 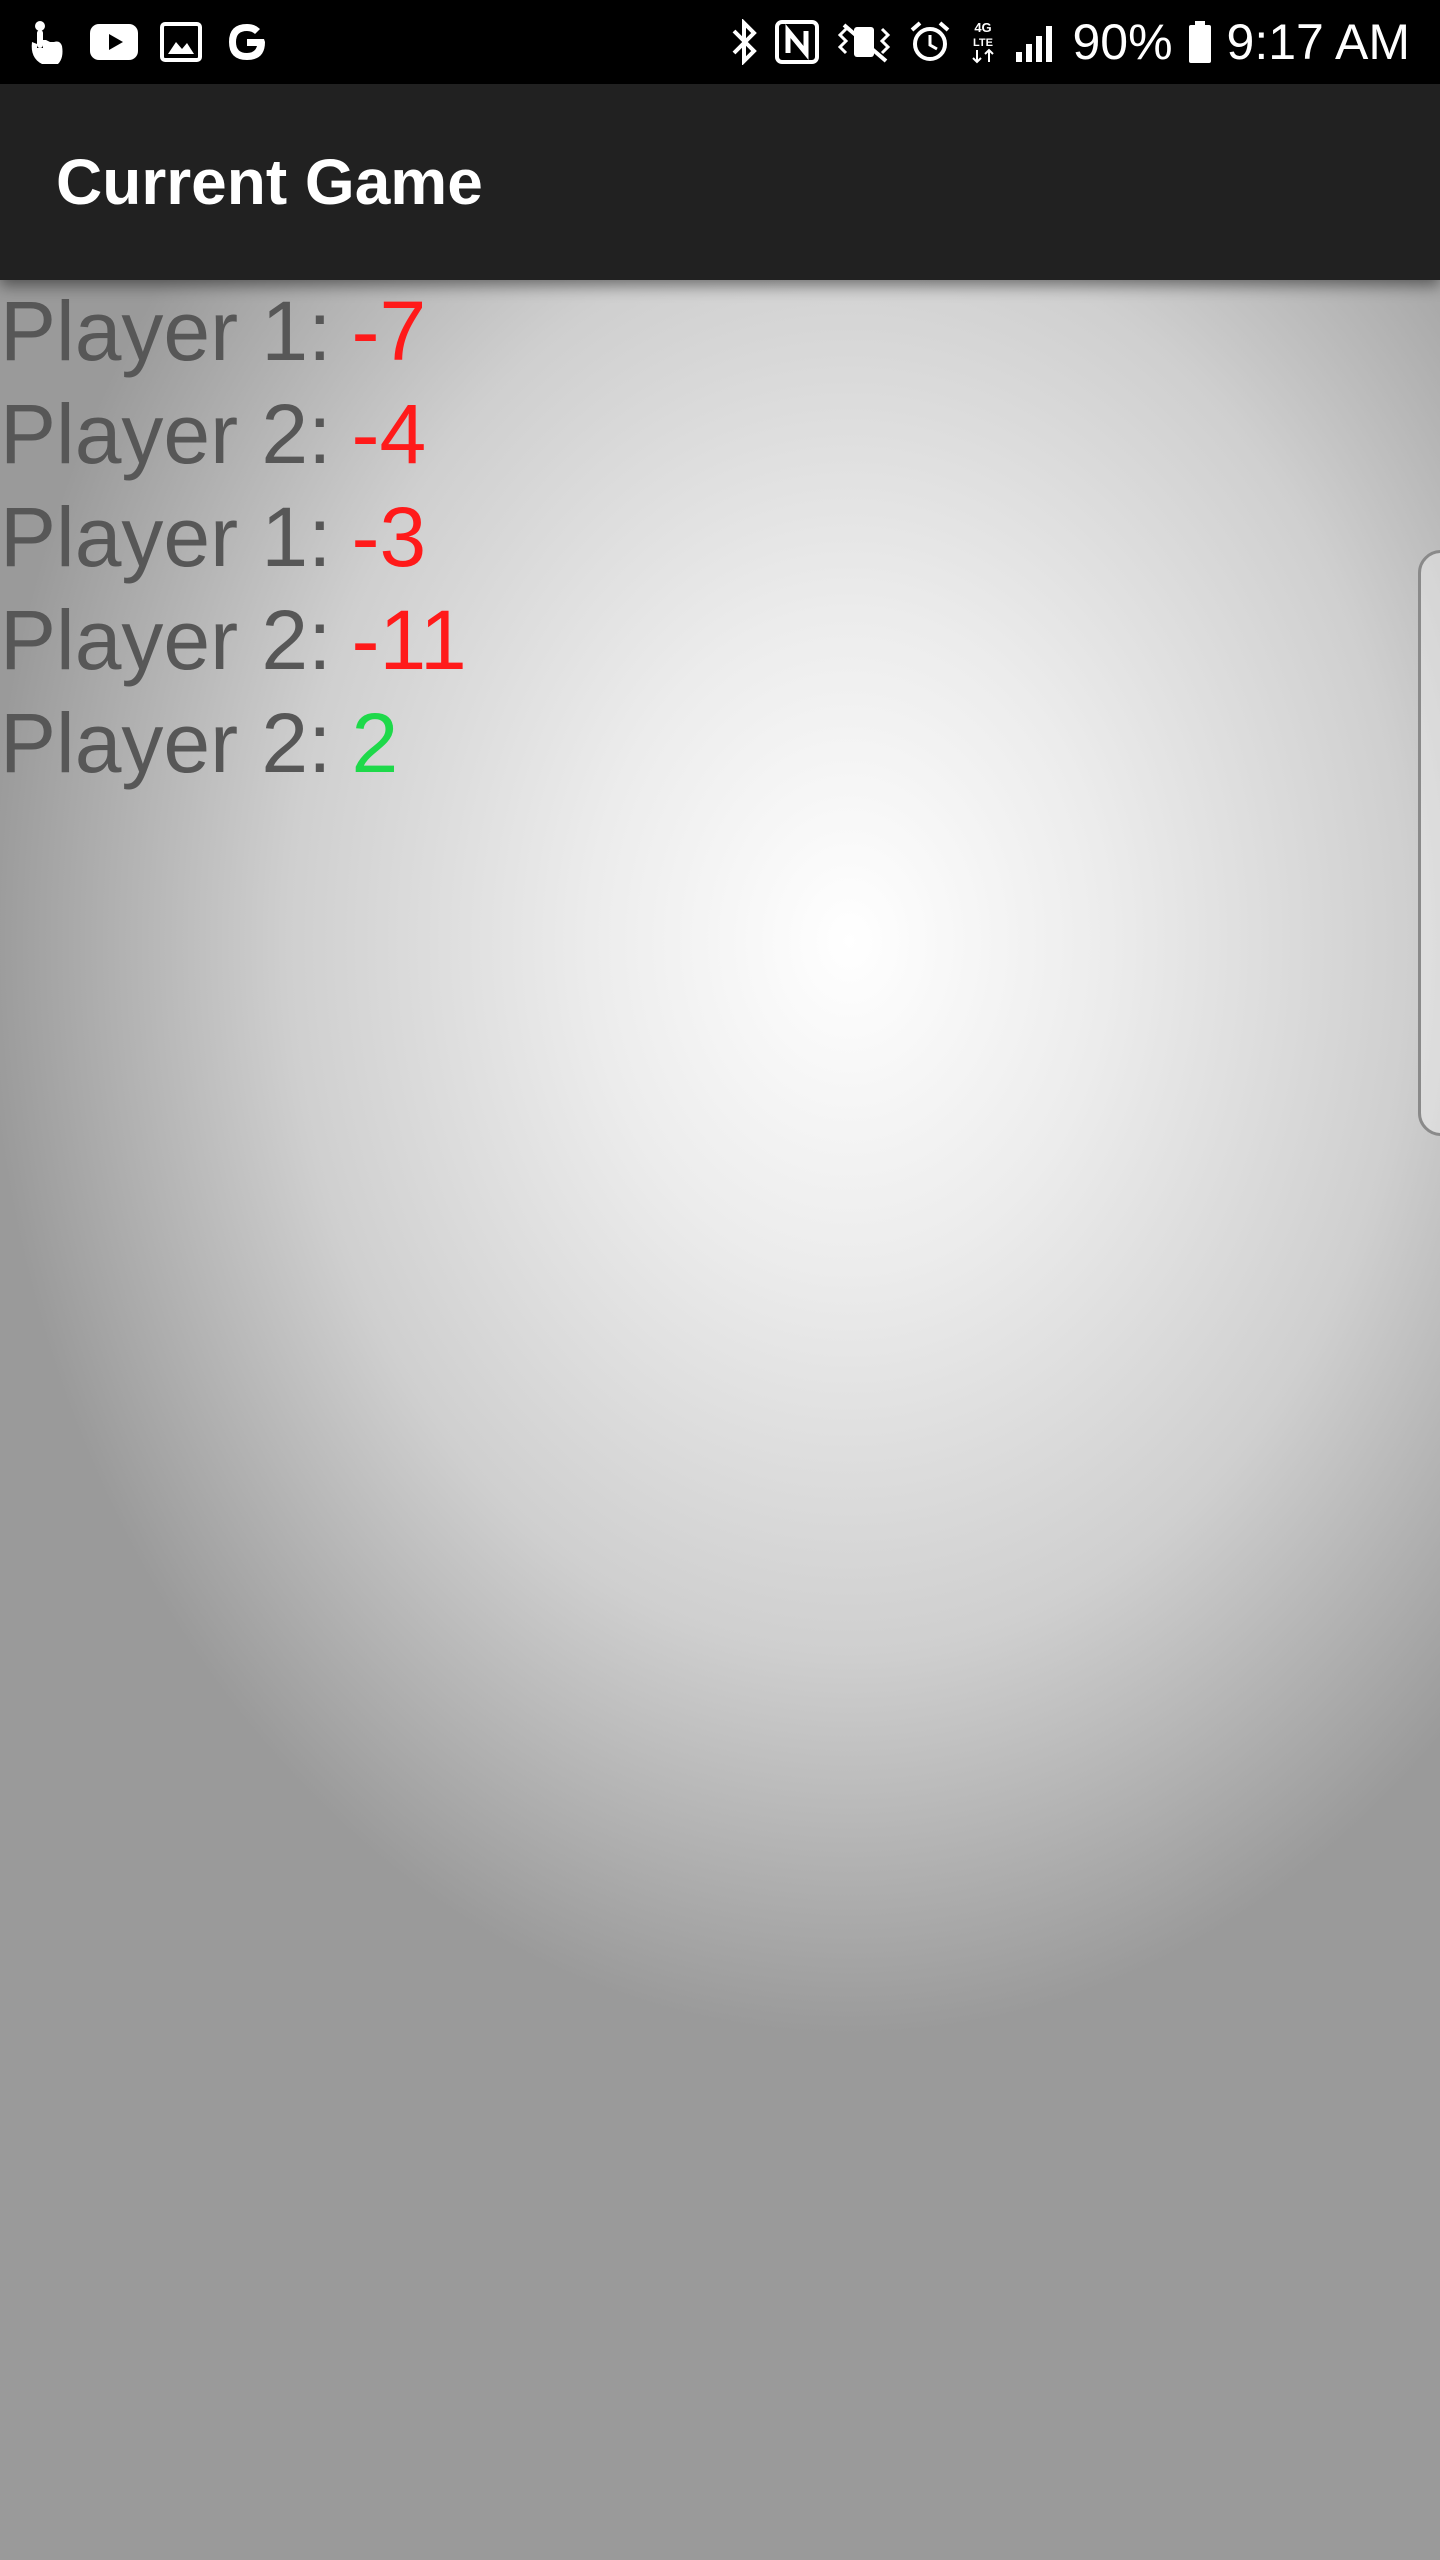 What do you see at coordinates (269, 182) in the screenshot?
I see `page-title: Current Game` at bounding box center [269, 182].